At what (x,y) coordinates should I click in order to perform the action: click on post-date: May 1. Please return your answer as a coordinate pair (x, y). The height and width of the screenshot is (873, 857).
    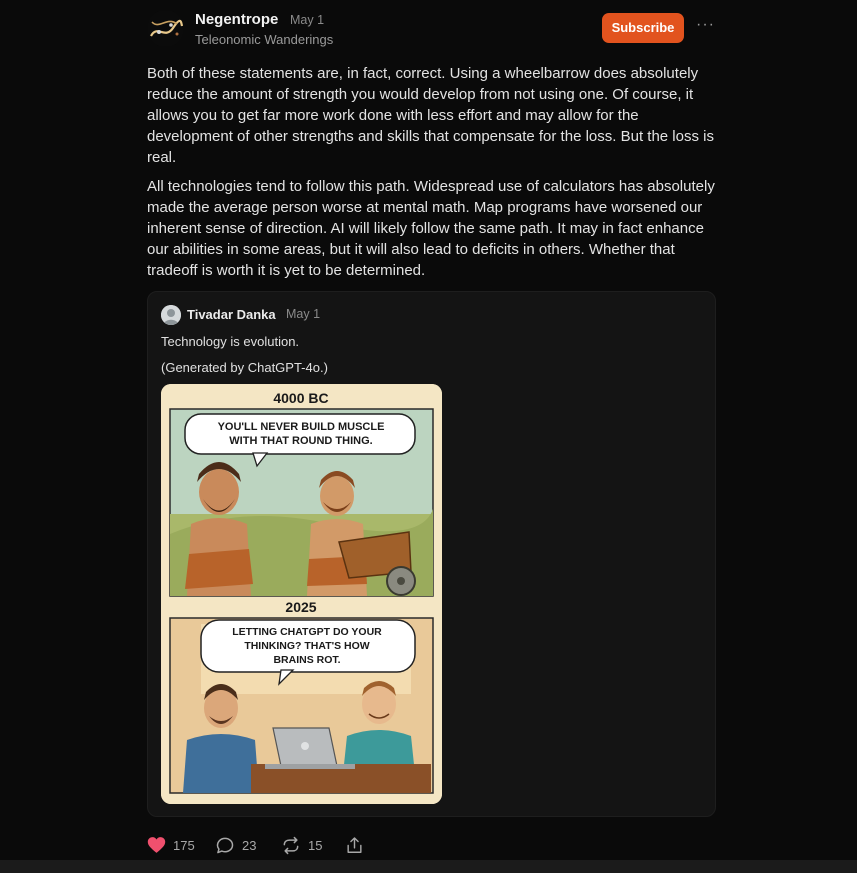
    Looking at the image, I should click on (307, 20).